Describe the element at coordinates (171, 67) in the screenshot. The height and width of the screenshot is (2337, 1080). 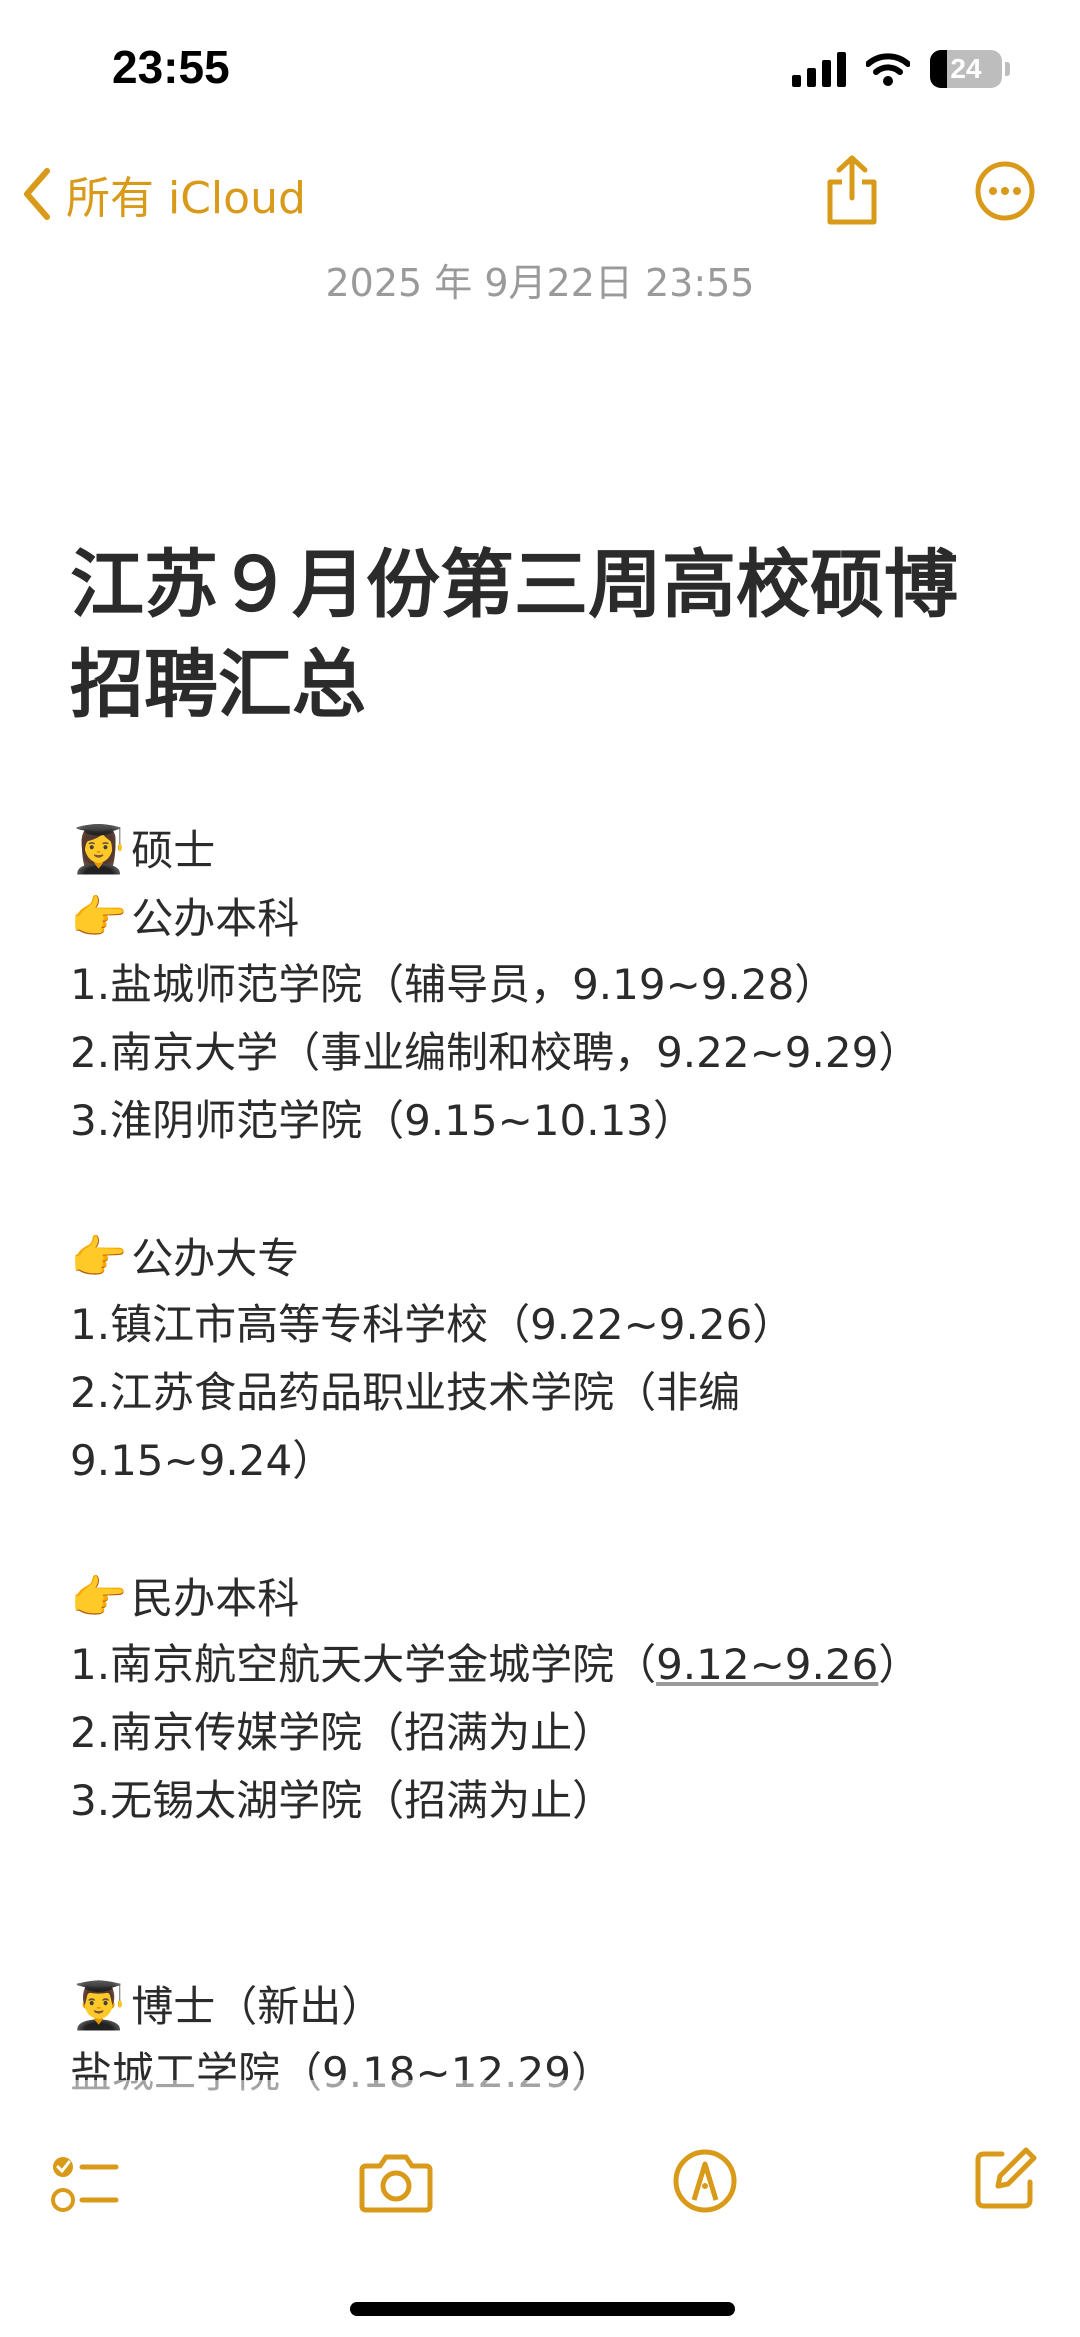
I see `status-time: 23:55` at that location.